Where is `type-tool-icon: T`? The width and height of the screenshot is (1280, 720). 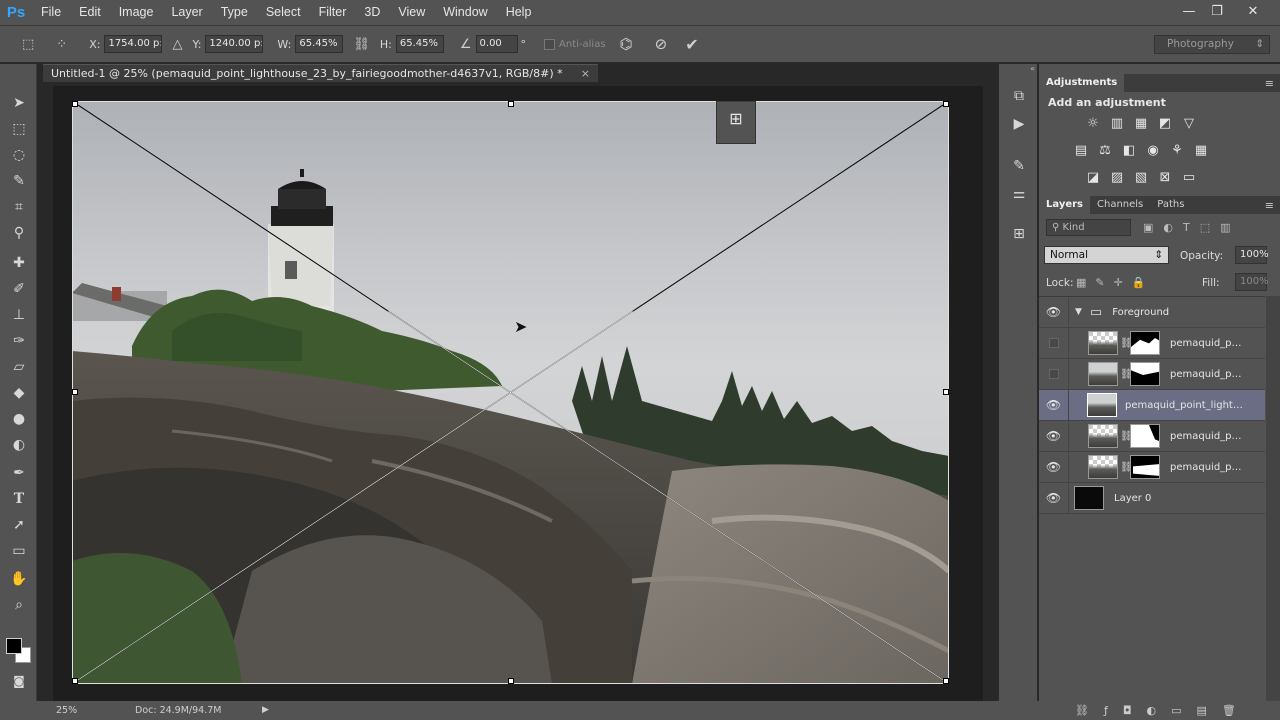
type-tool-icon: T is located at coordinates (19, 499).